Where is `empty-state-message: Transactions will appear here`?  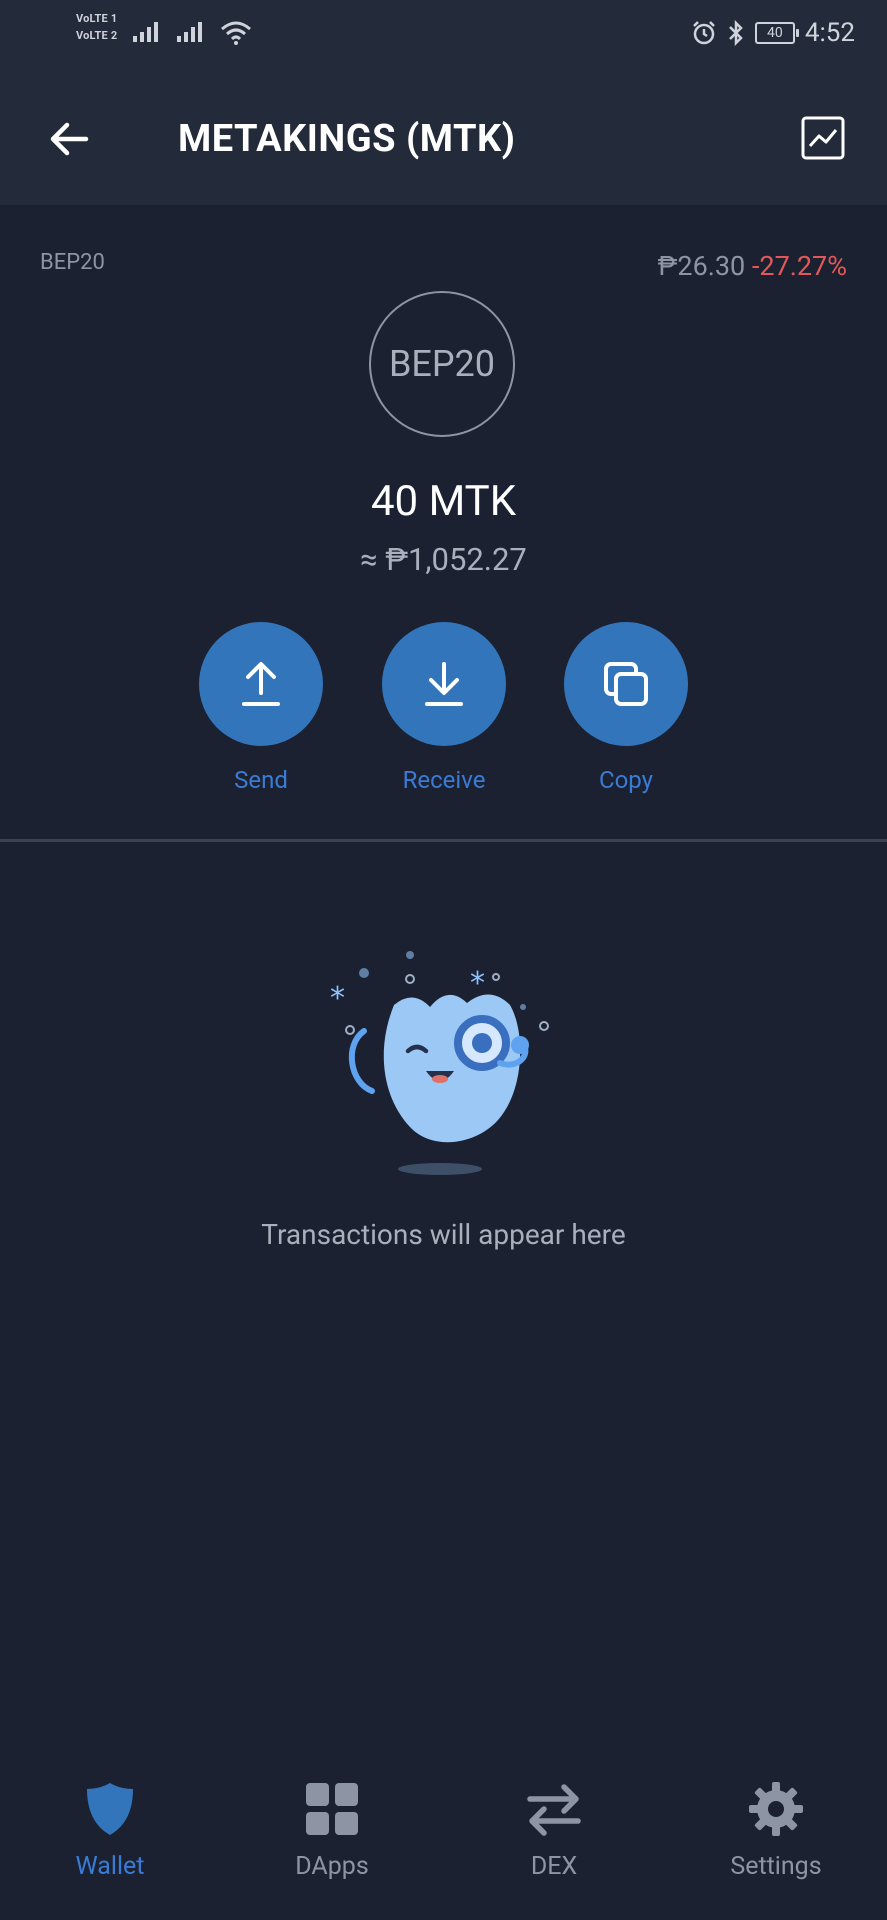
empty-state-message: Transactions will appear here is located at coordinates (443, 1234).